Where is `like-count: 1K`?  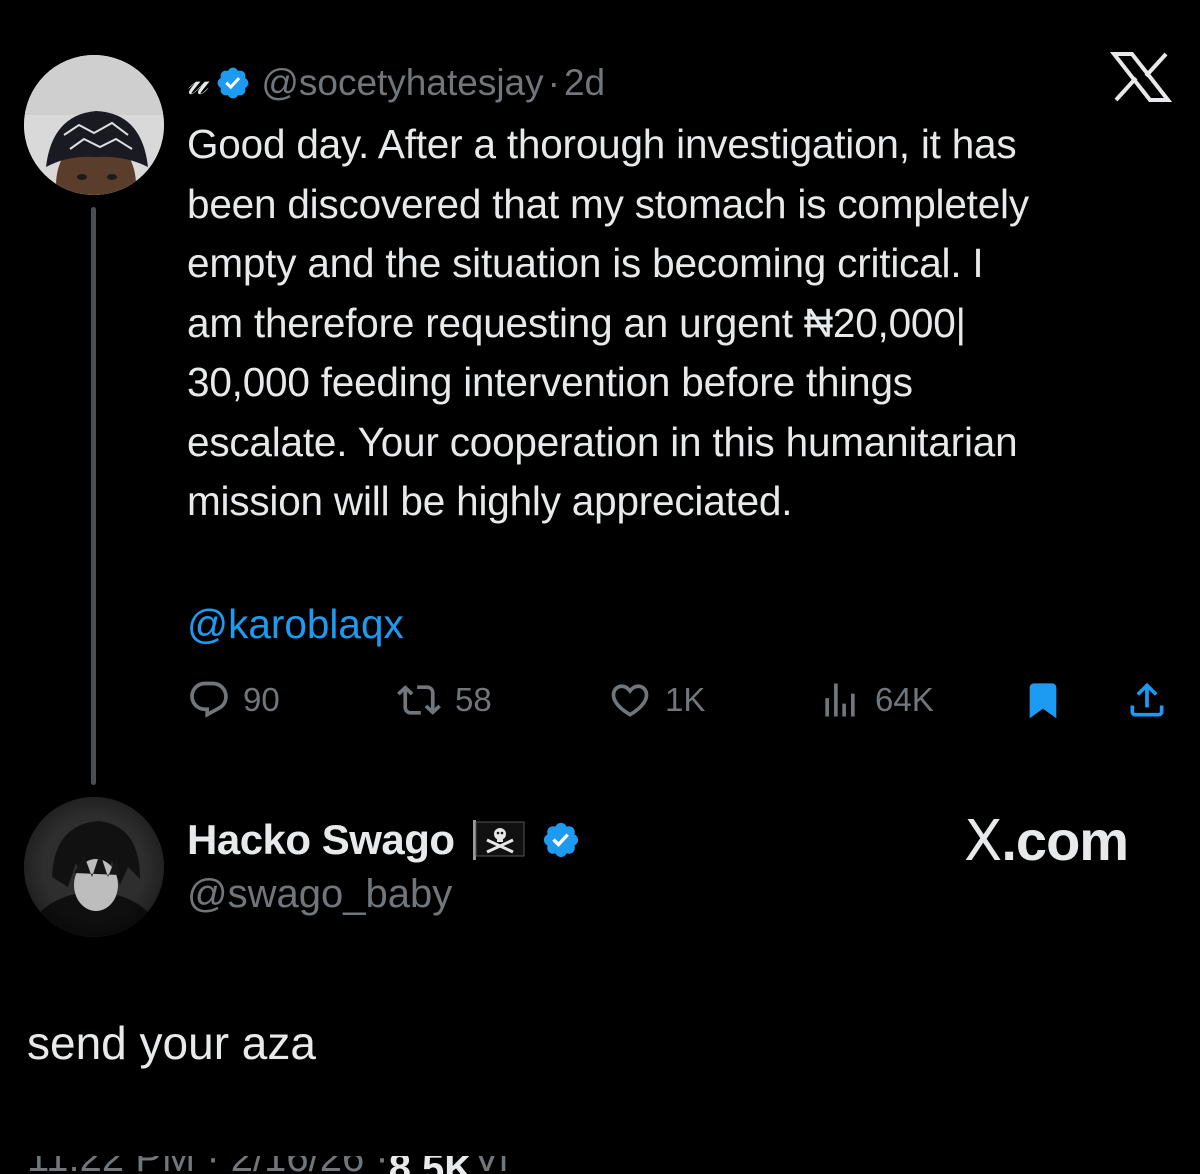 like-count: 1K is located at coordinates (685, 699).